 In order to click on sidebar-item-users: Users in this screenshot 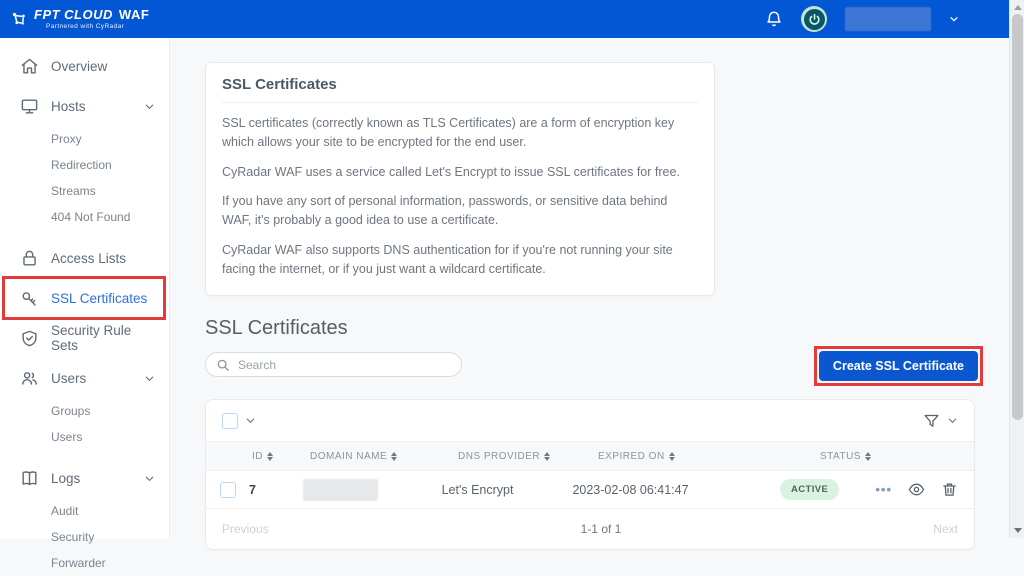, I will do `click(84, 378)`.